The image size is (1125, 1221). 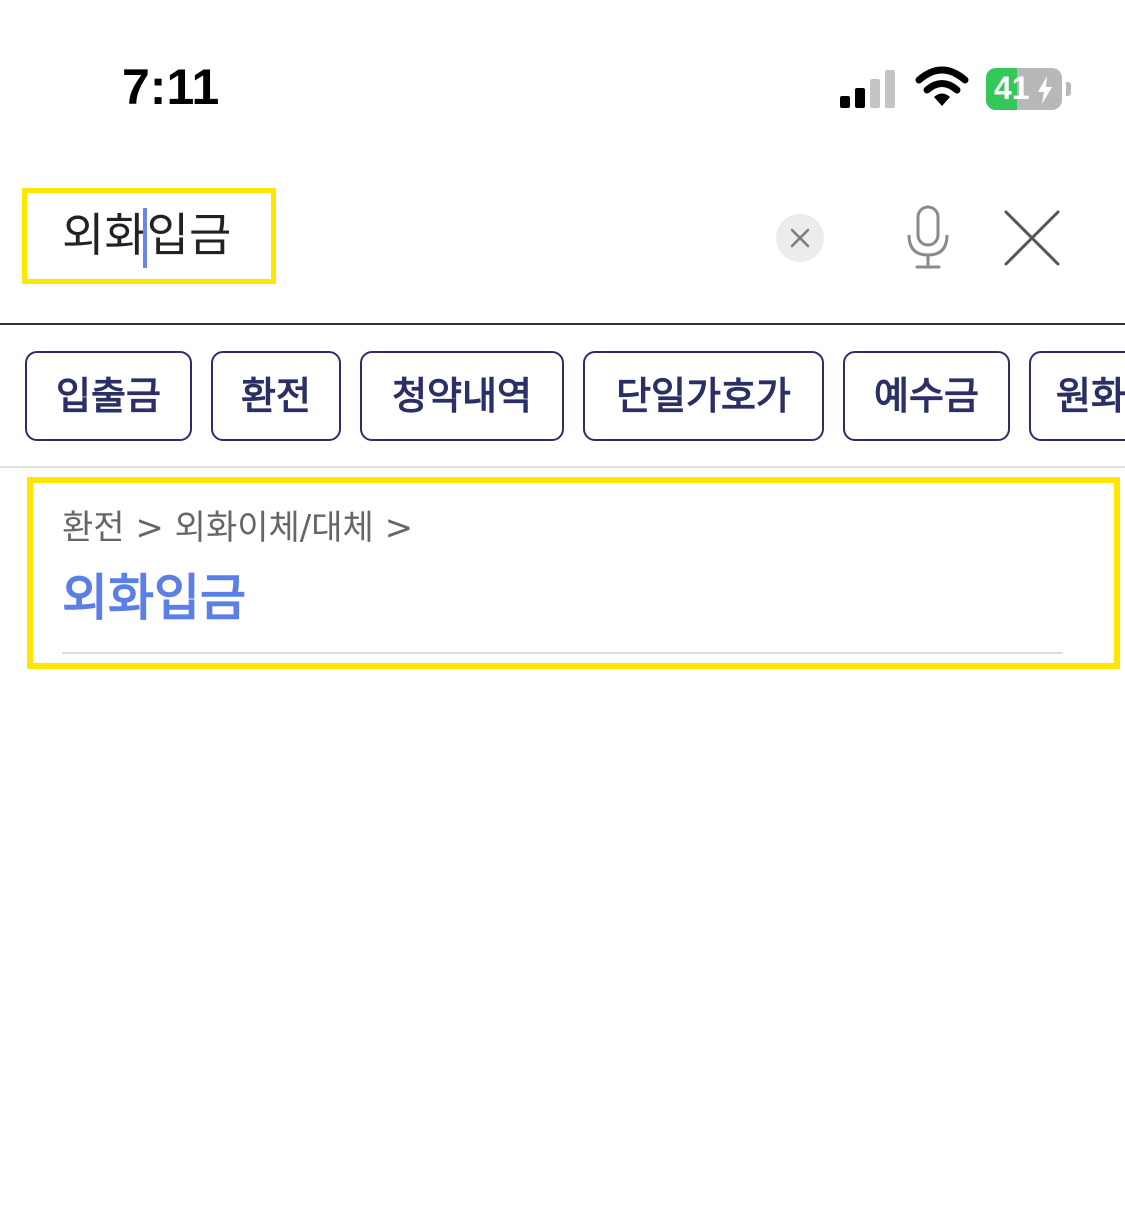 I want to click on chip-won: 원화, so click(x=1077, y=396).